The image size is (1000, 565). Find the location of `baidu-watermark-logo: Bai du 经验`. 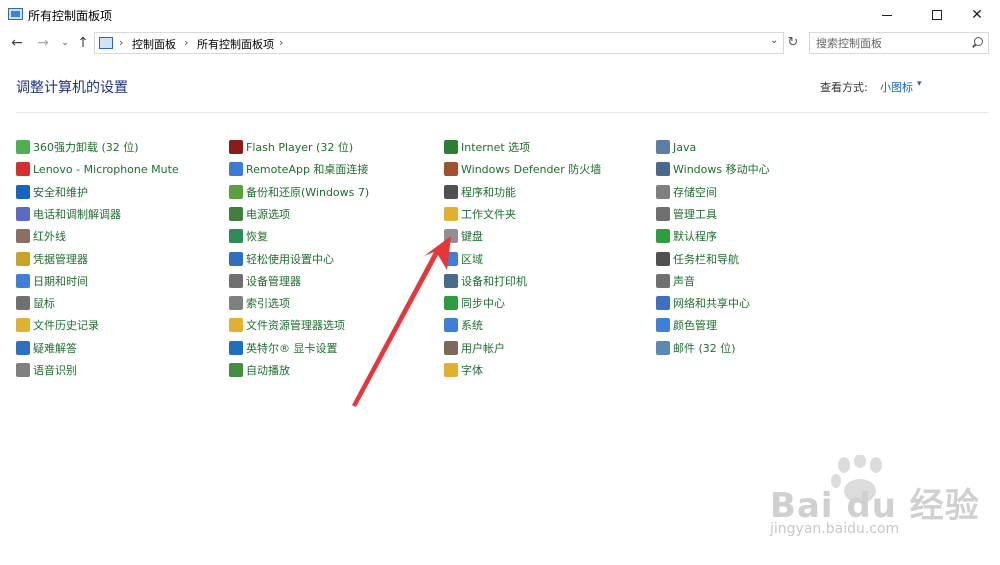

baidu-watermark-logo: Bai du 经验 is located at coordinates (875, 506).